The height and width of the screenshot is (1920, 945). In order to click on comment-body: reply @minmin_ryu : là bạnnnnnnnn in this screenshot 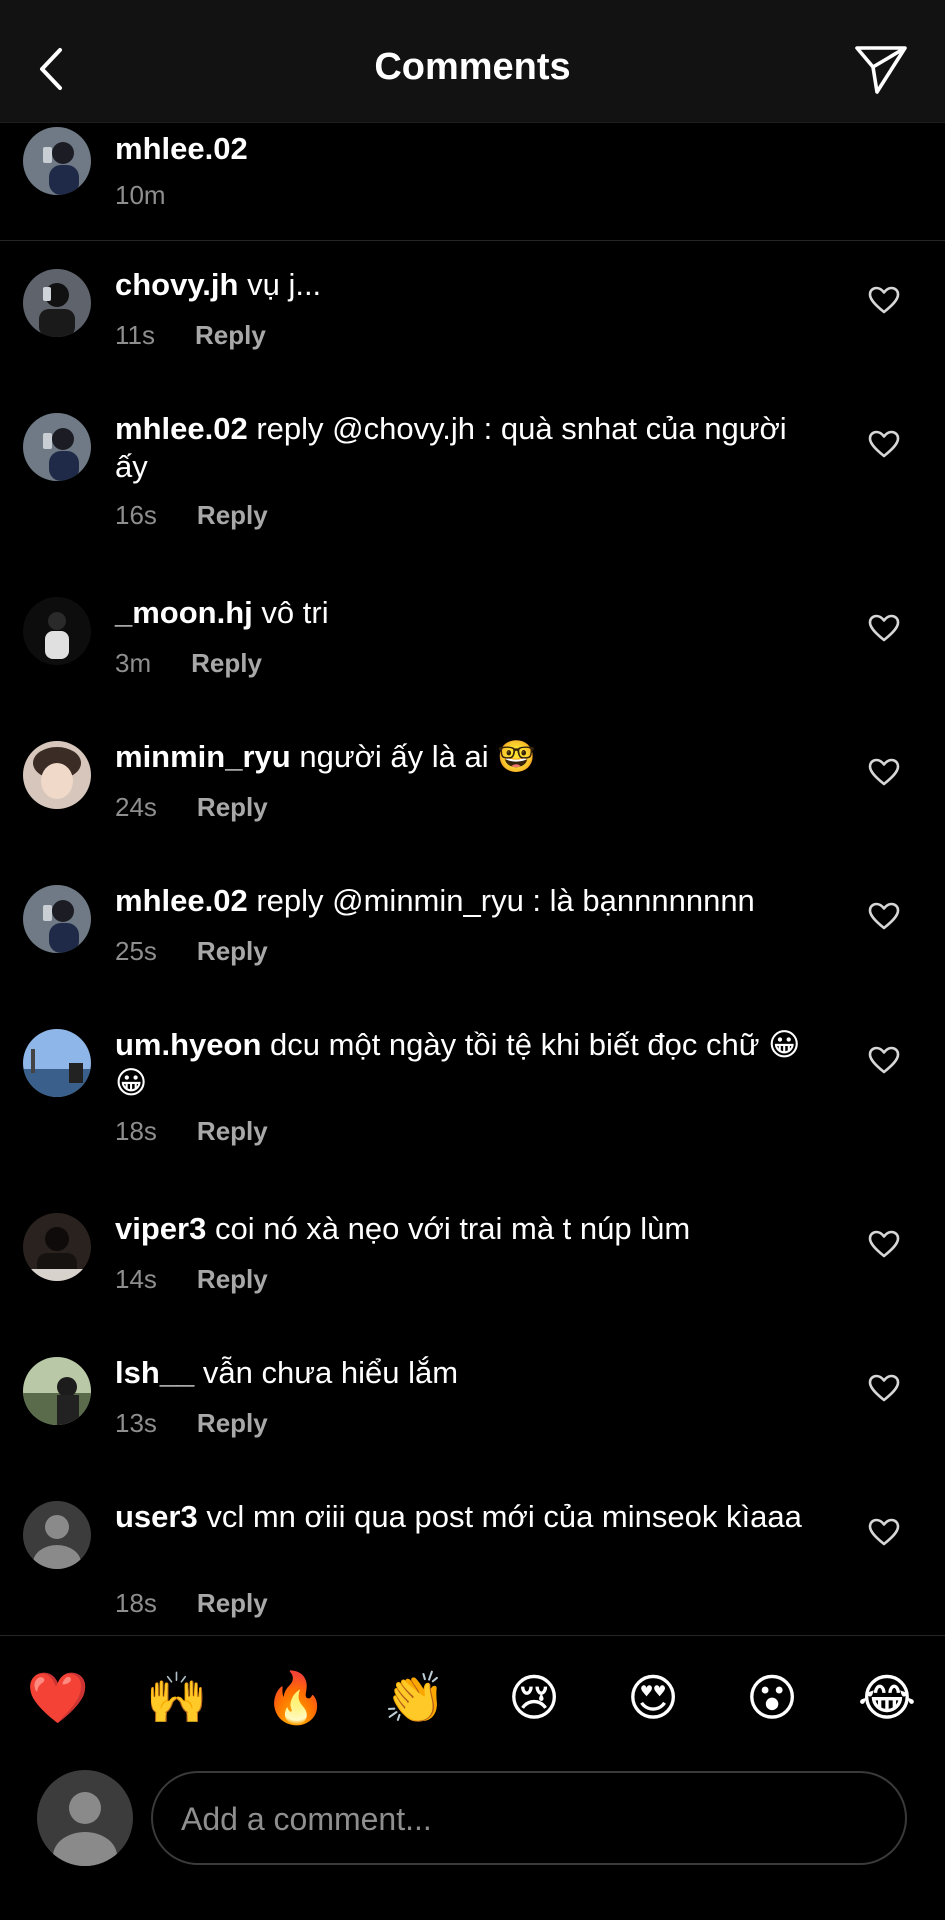, I will do `click(505, 900)`.